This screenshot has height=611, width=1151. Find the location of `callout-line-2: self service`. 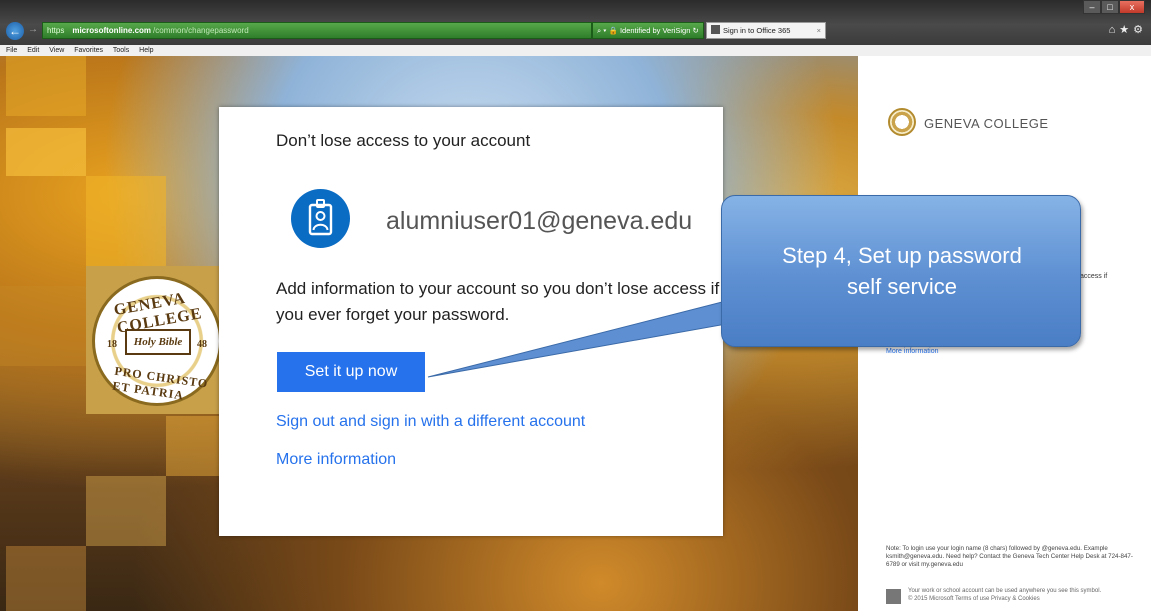

callout-line-2: self service is located at coordinates (902, 286).